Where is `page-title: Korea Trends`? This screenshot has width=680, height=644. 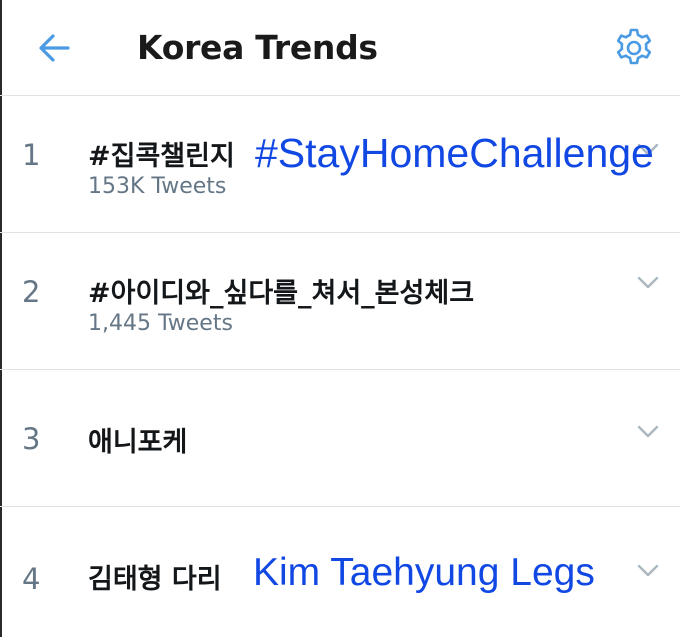 page-title: Korea Trends is located at coordinates (257, 47).